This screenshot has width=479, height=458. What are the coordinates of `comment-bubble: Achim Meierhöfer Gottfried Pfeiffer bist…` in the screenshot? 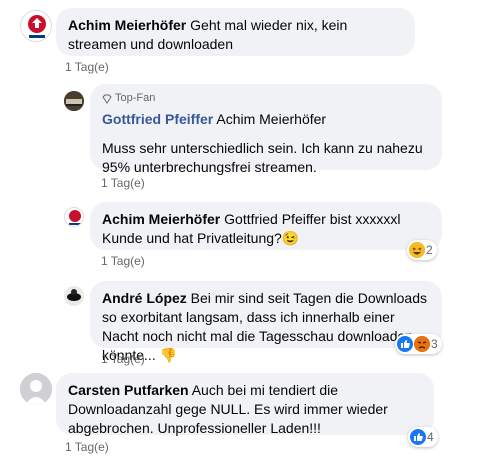 It's located at (266, 226).